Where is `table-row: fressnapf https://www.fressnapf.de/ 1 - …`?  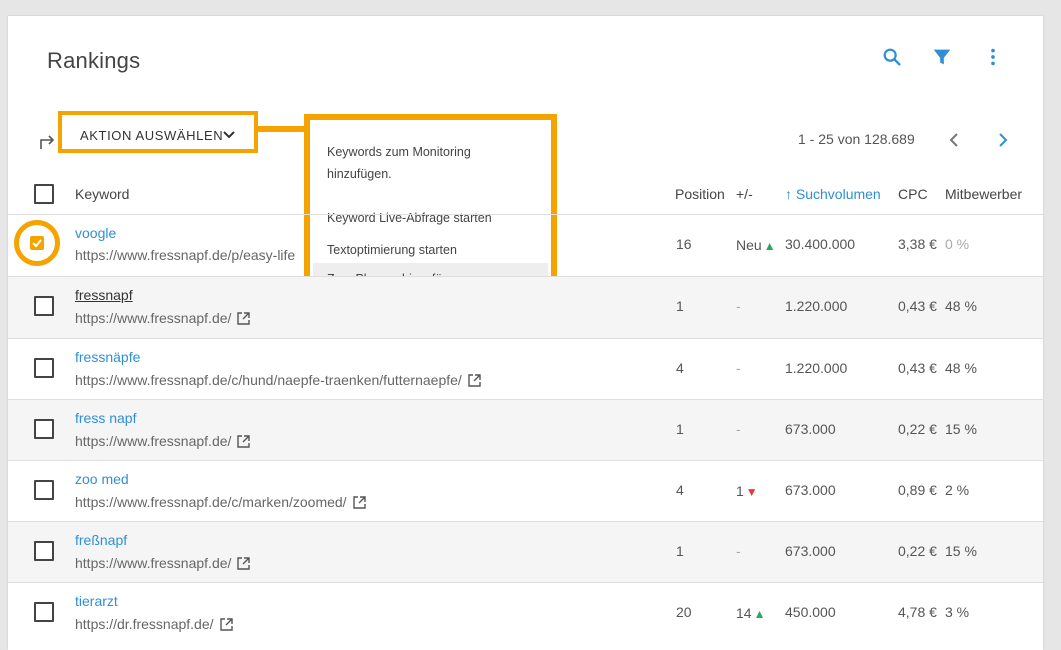
table-row: fressnapf https://www.fressnapf.de/ 1 - … is located at coordinates (525, 307).